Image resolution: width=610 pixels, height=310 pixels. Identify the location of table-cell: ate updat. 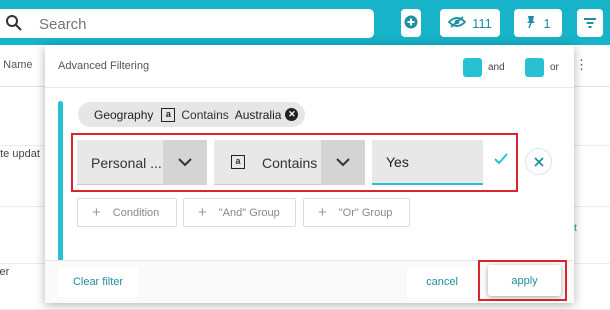
(20, 154).